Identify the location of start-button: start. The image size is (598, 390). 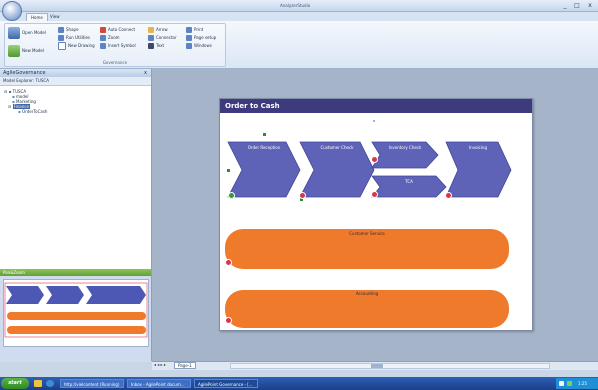
(15, 383).